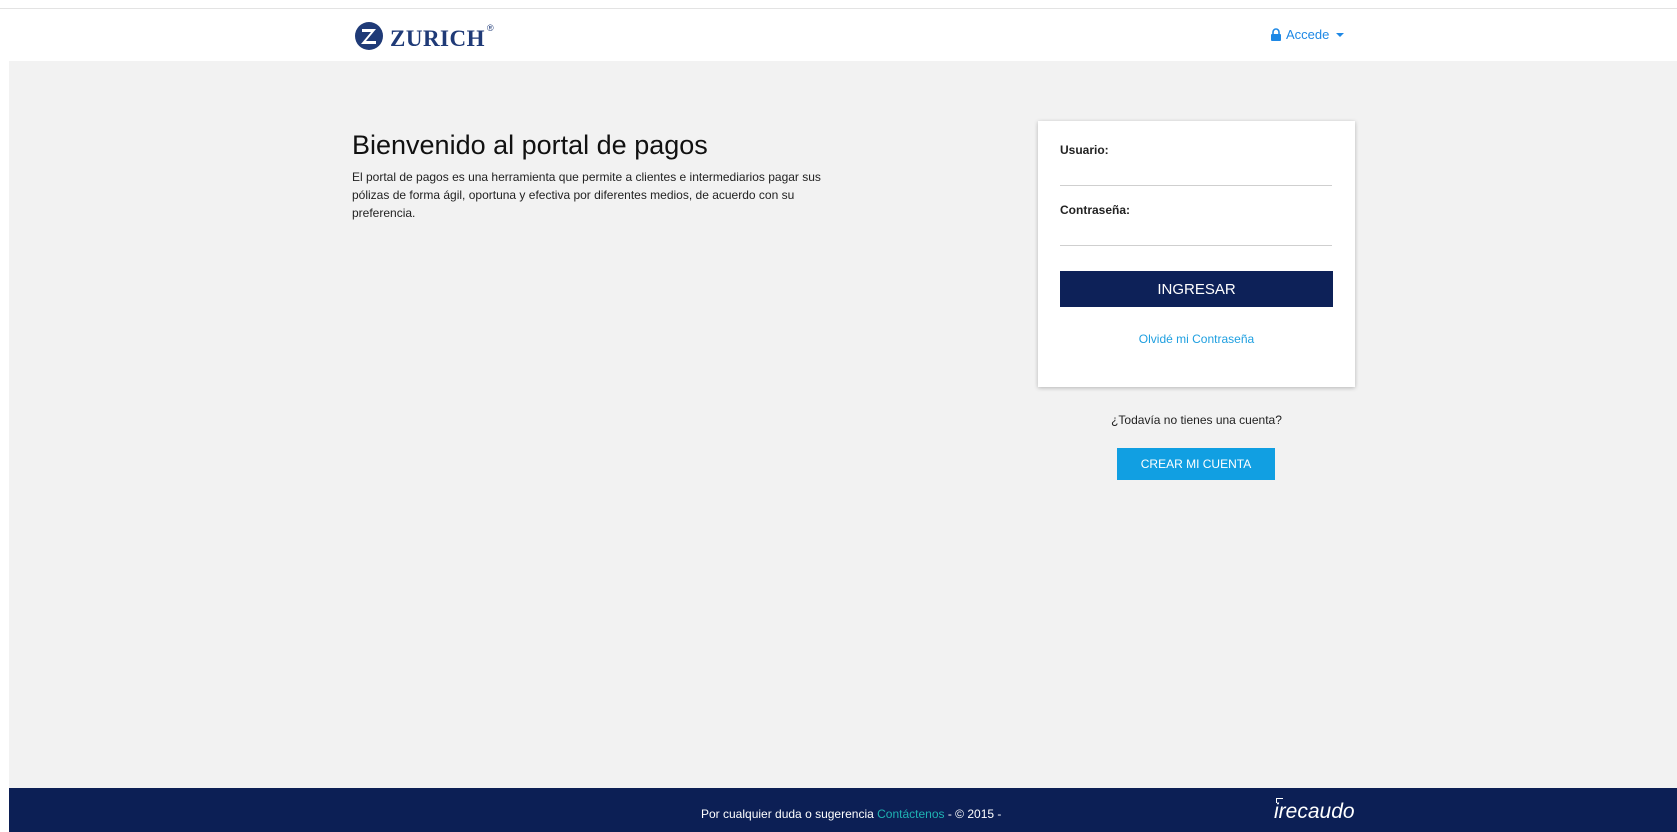 This screenshot has width=1677, height=832. I want to click on irecaudo-logo-i: i, so click(1278, 810).